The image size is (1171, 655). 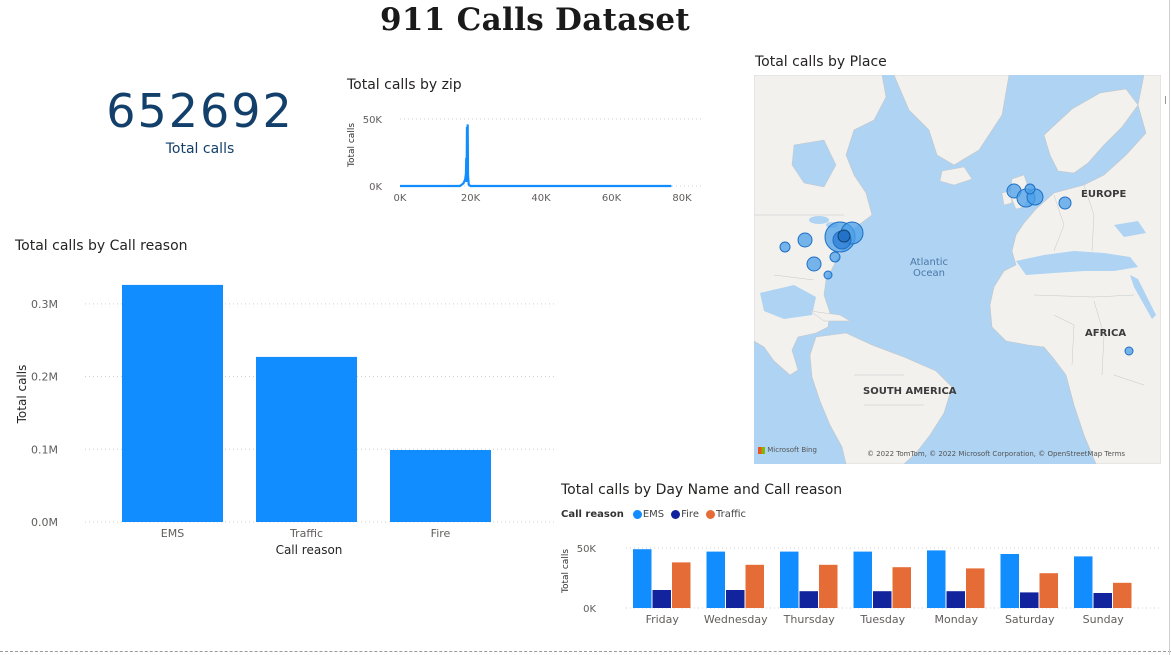 I want to click on zip-x-tick: 60K, so click(x=612, y=198).